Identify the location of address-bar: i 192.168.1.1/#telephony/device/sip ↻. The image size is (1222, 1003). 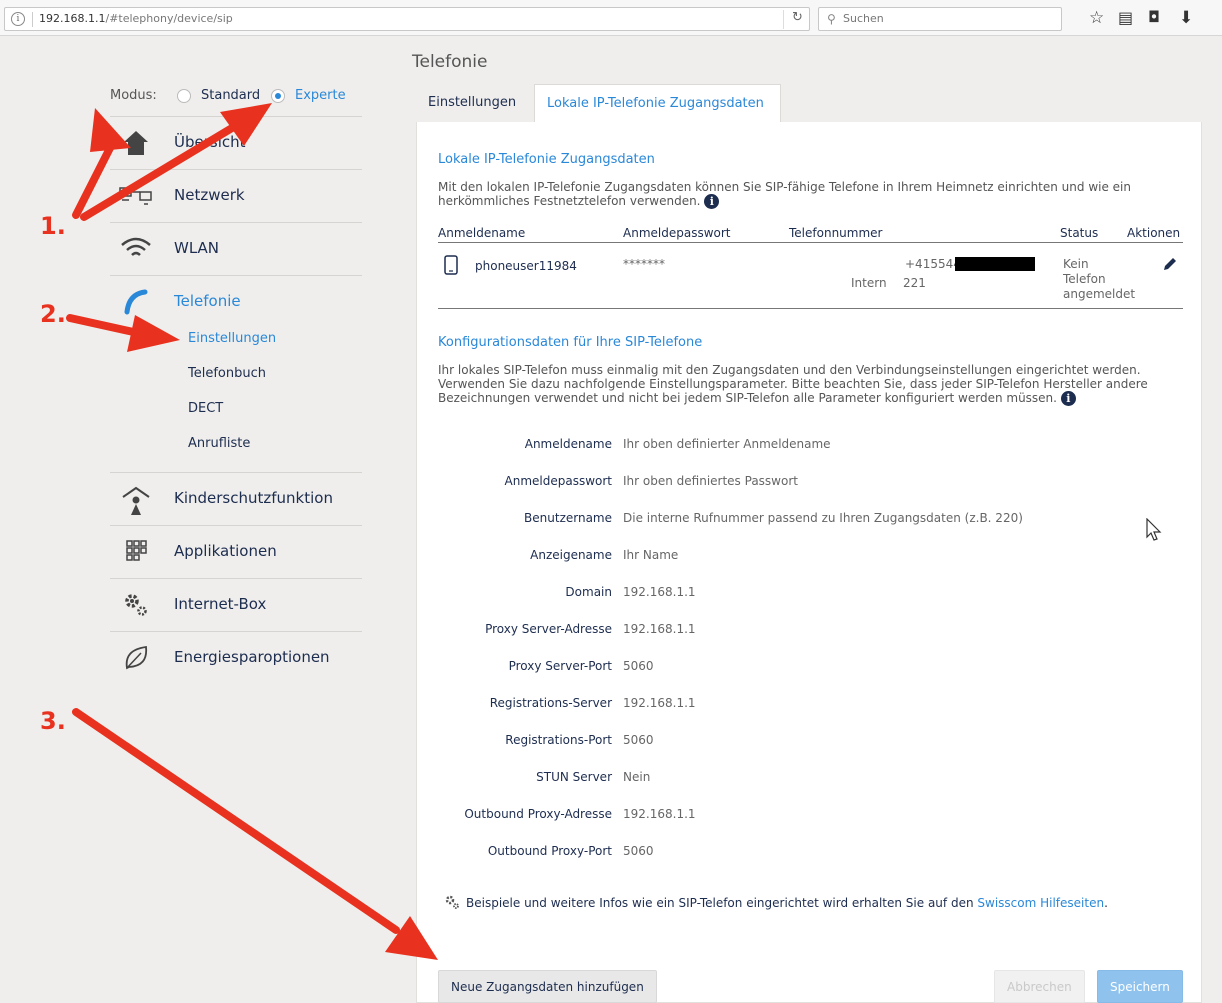
(407, 19).